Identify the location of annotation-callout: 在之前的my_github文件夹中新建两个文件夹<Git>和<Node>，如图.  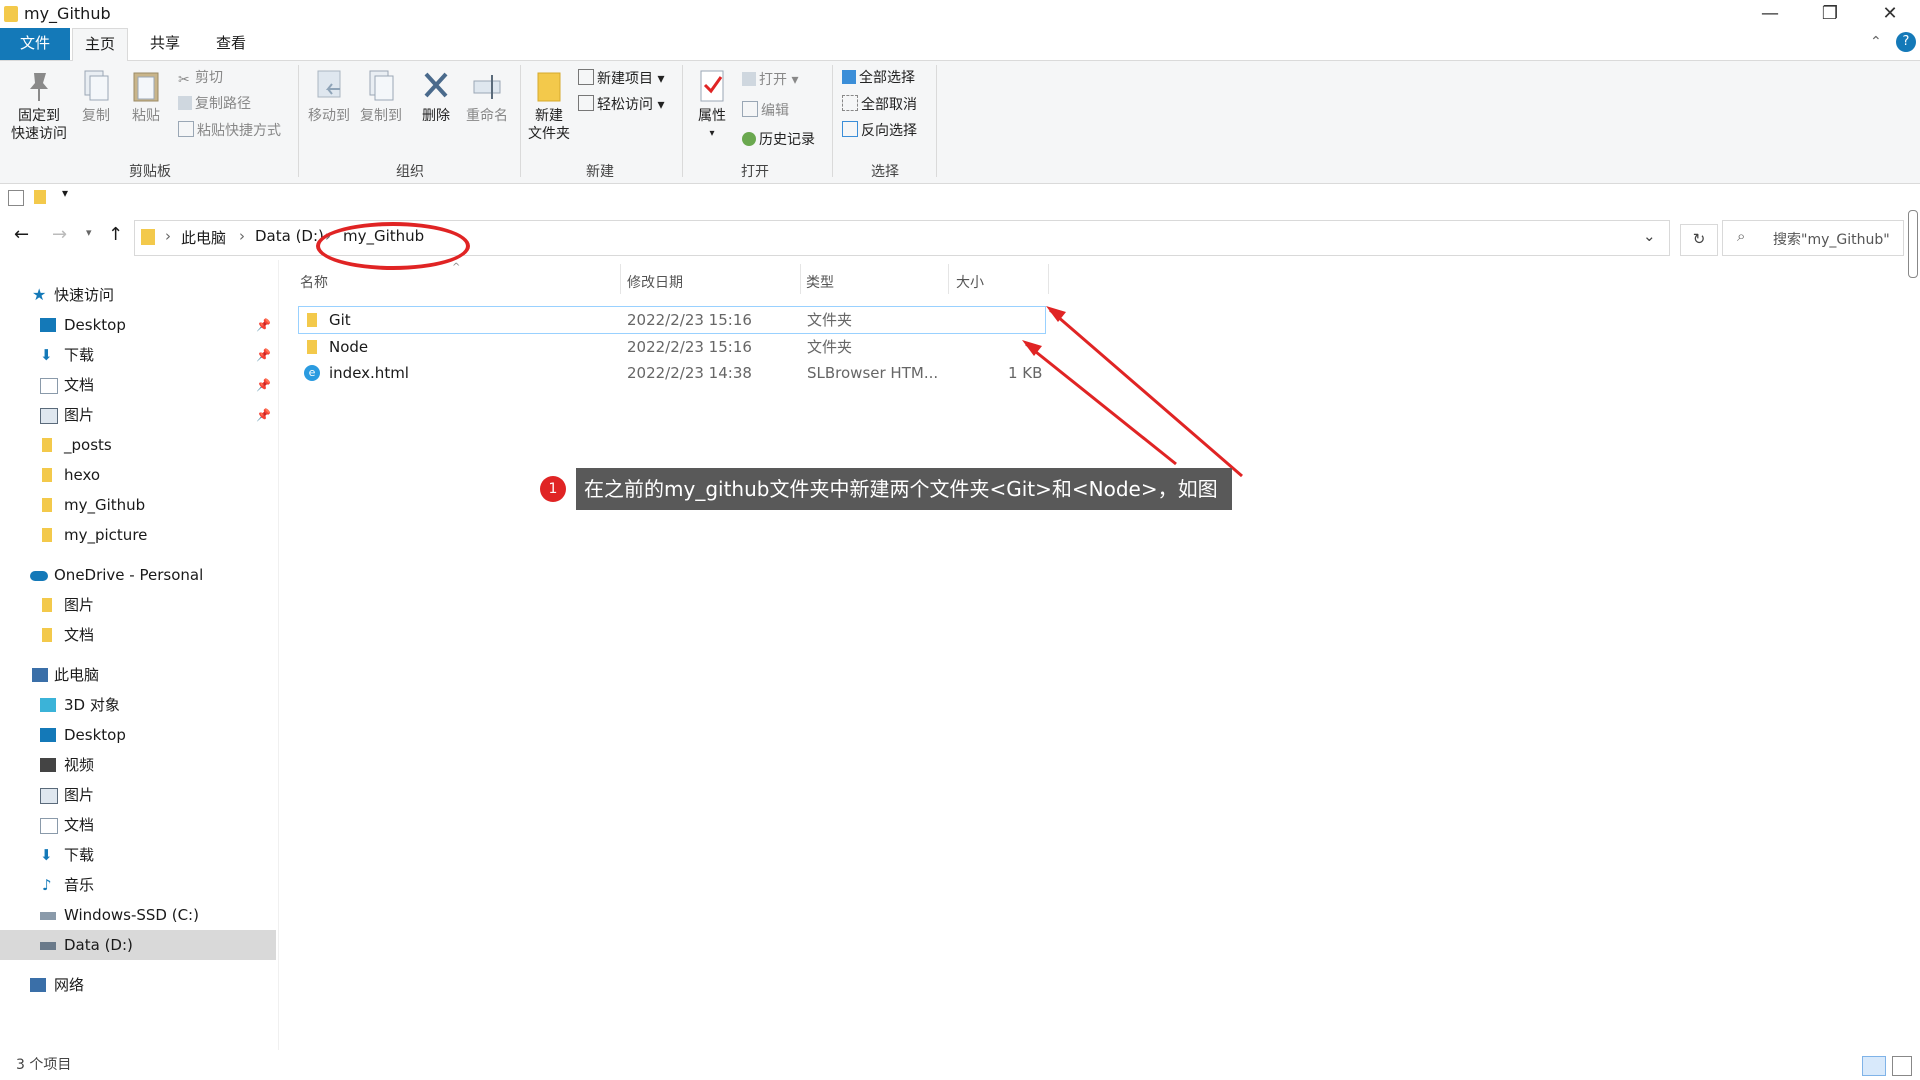
(904, 489).